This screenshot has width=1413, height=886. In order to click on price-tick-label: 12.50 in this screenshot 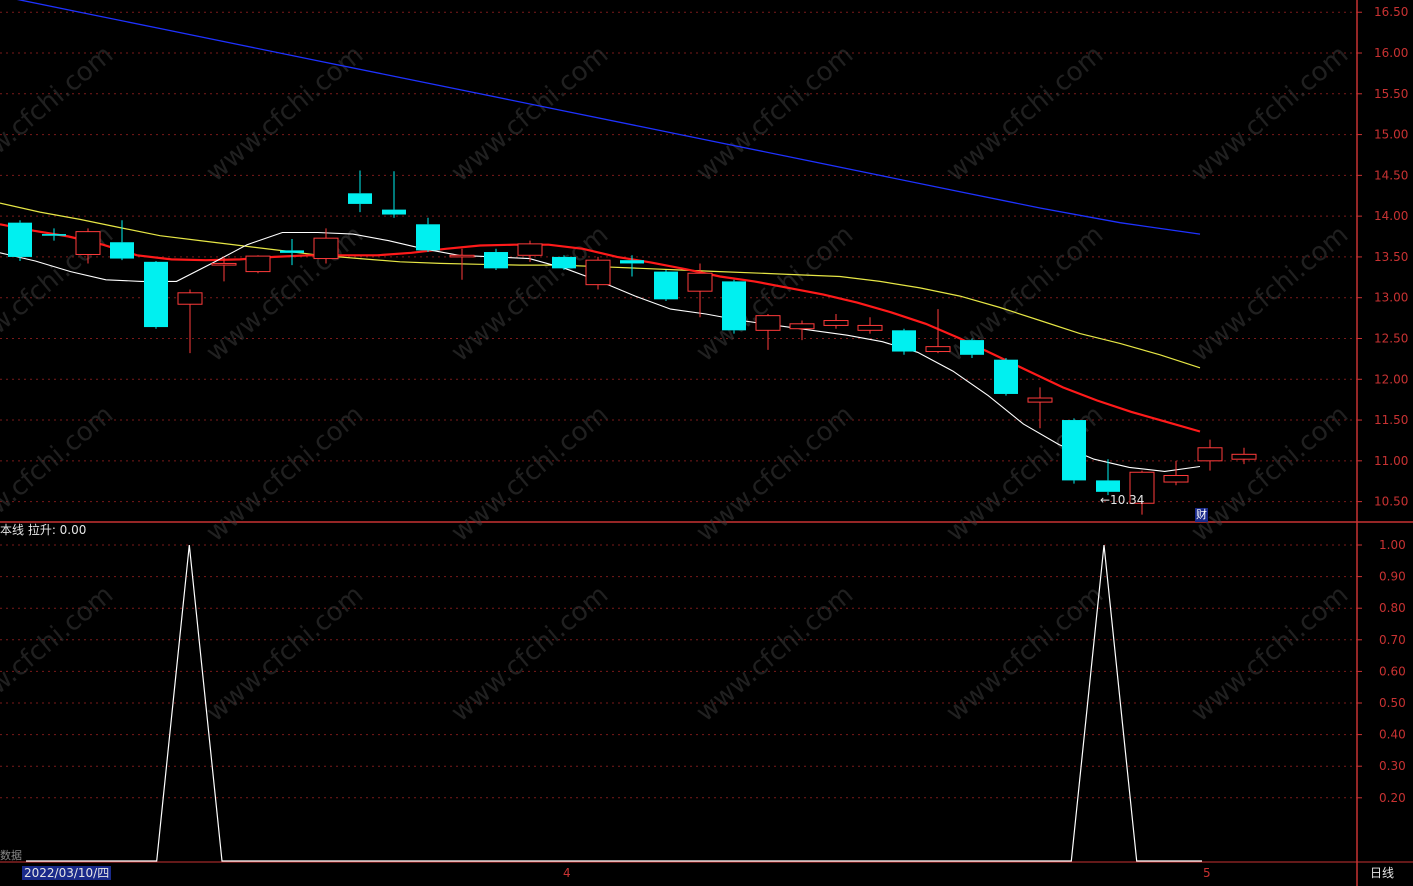, I will do `click(1391, 338)`.